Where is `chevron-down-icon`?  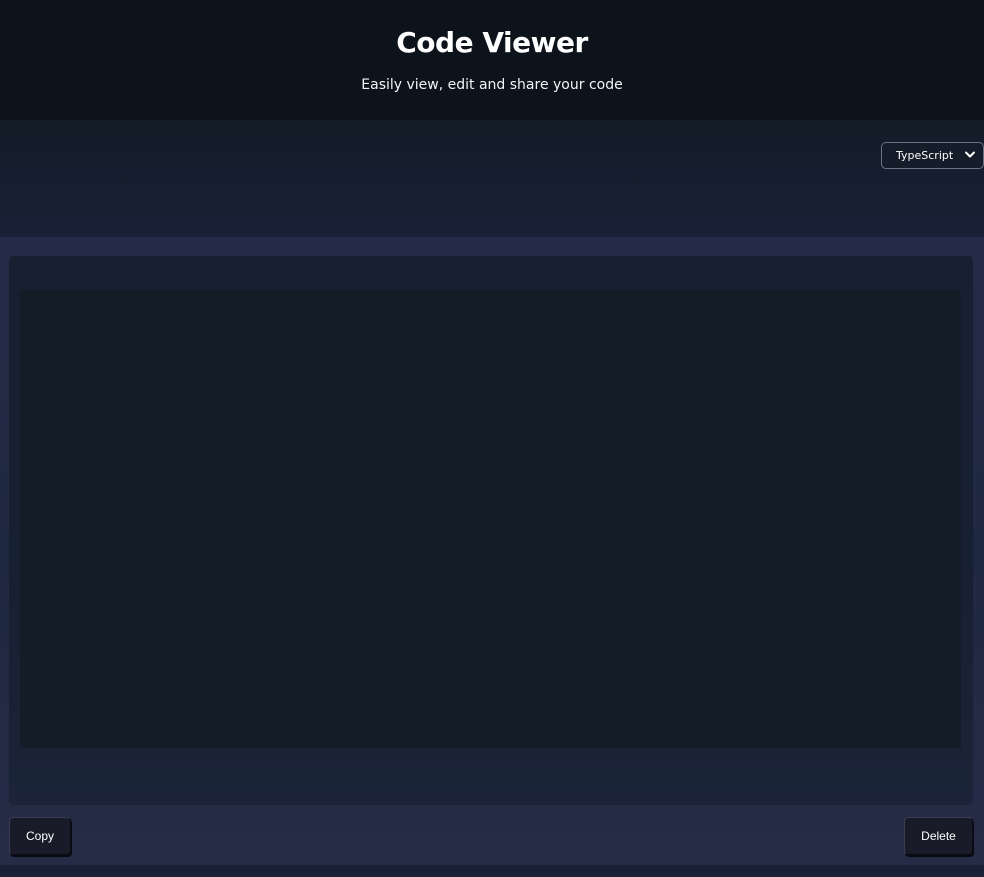
chevron-down-icon is located at coordinates (970, 154).